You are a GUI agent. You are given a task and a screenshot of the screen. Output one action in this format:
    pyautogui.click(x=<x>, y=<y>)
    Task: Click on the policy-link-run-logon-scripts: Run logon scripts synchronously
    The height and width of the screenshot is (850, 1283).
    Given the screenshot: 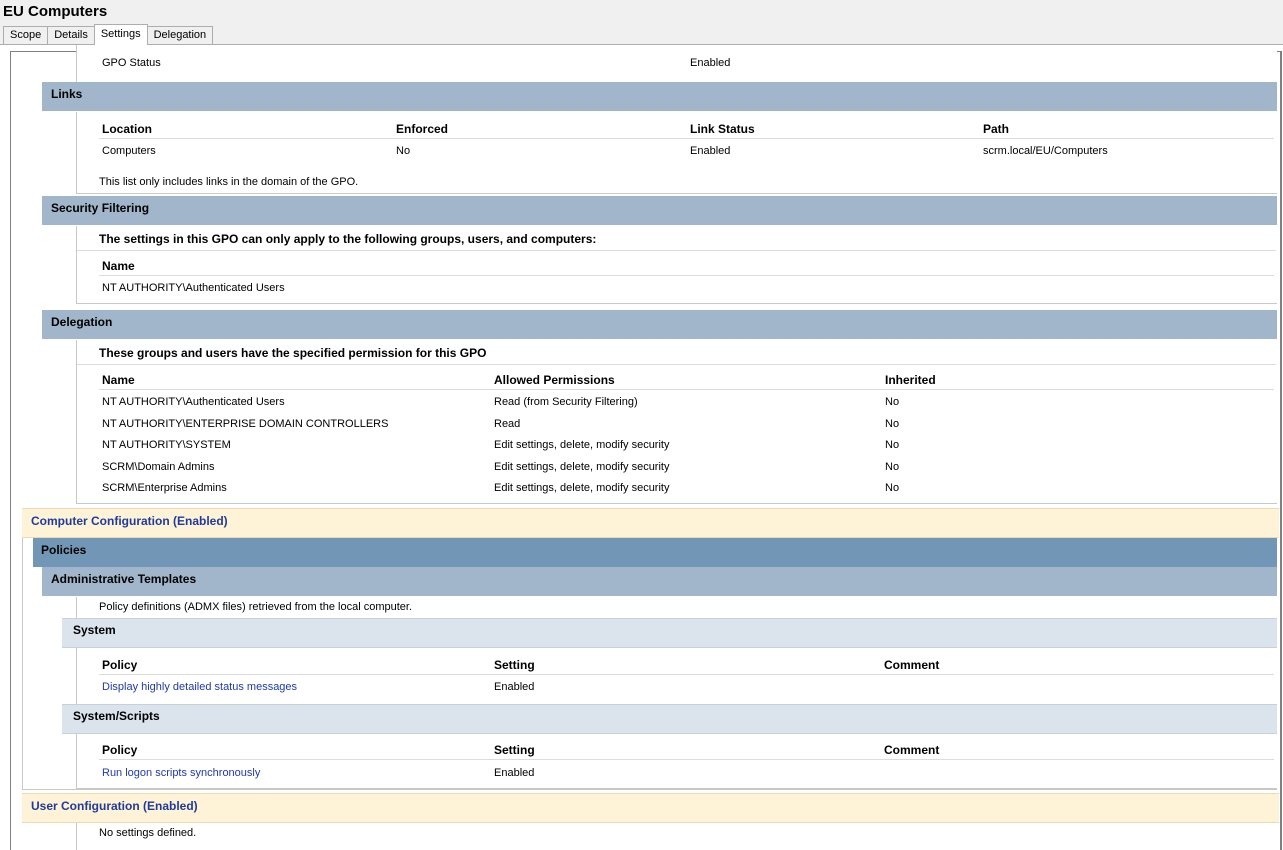 What is the action you would take?
    pyautogui.click(x=181, y=773)
    